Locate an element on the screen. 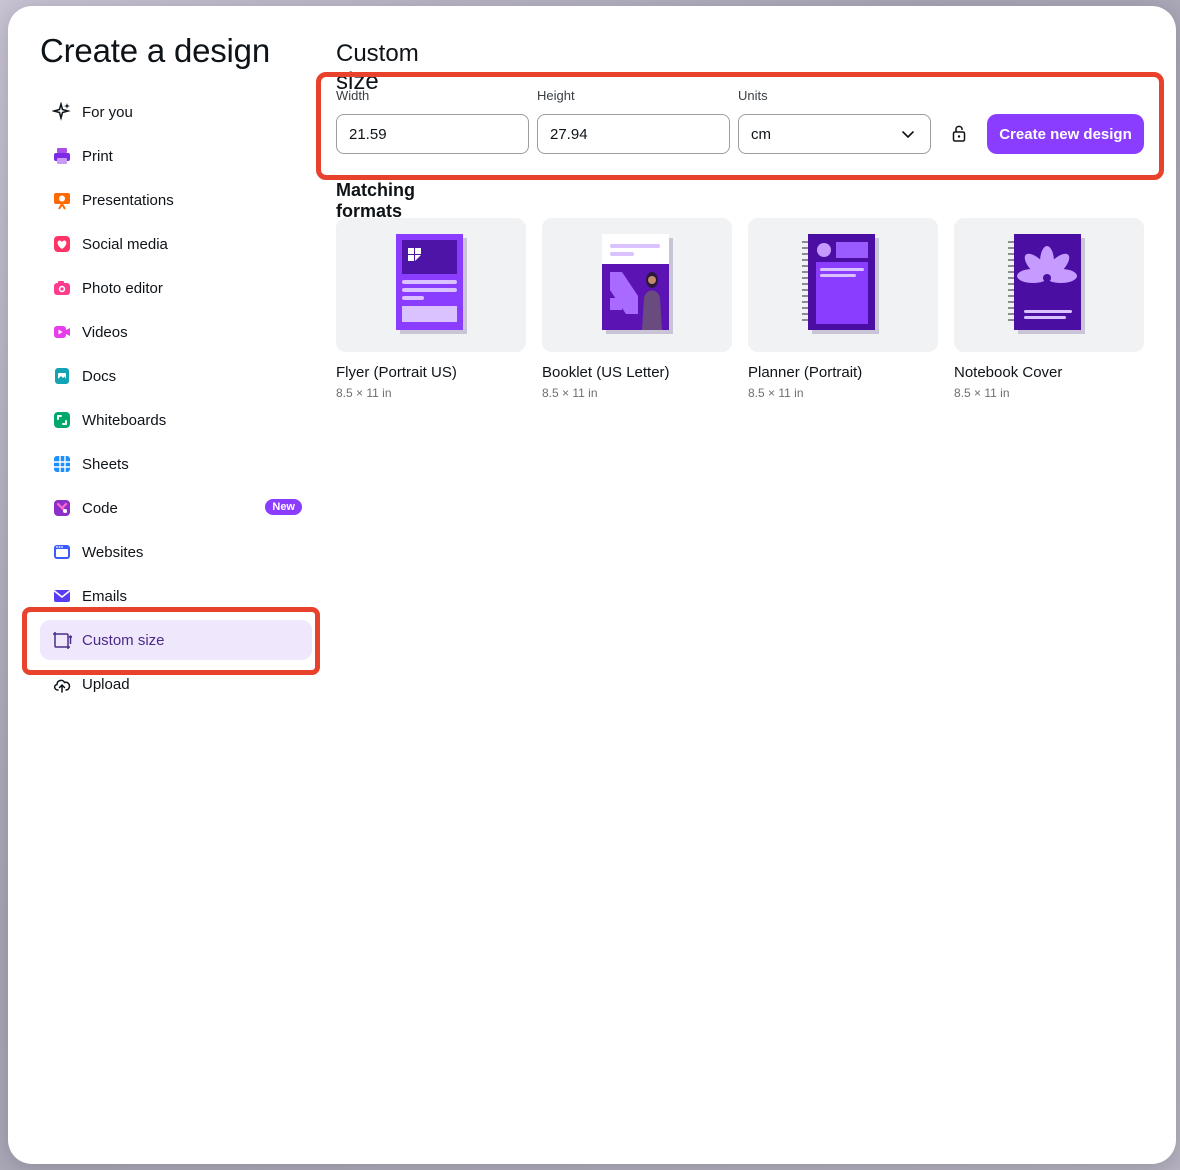 This screenshot has height=1170, width=1180. flyer-thumbnail is located at coordinates (431, 285).